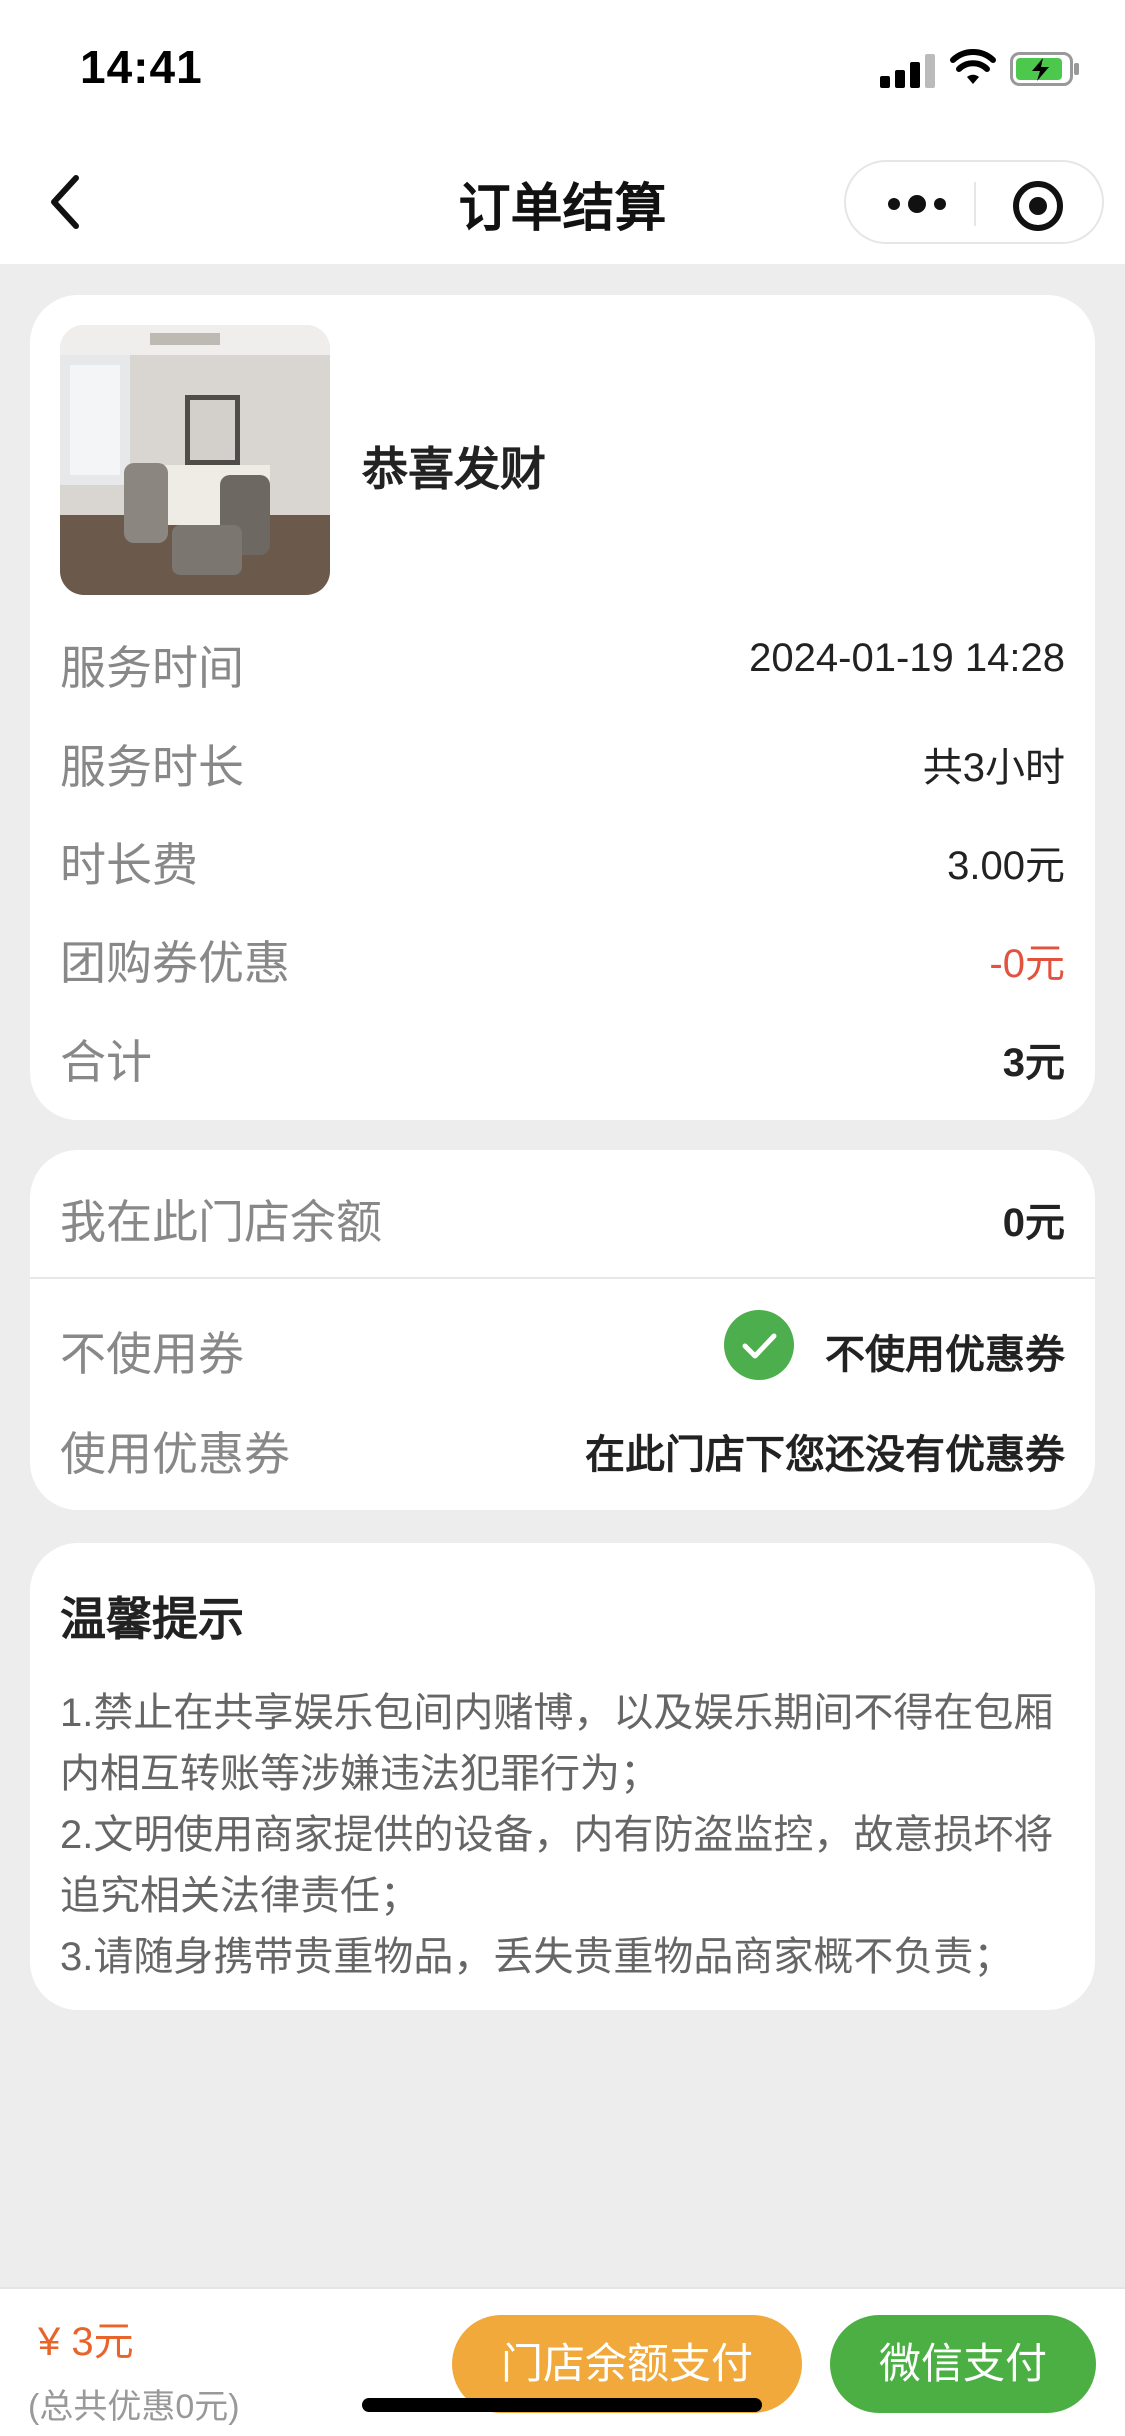  Describe the element at coordinates (1033, 1223) in the screenshot. I see `store-balance-value: 0元` at that location.